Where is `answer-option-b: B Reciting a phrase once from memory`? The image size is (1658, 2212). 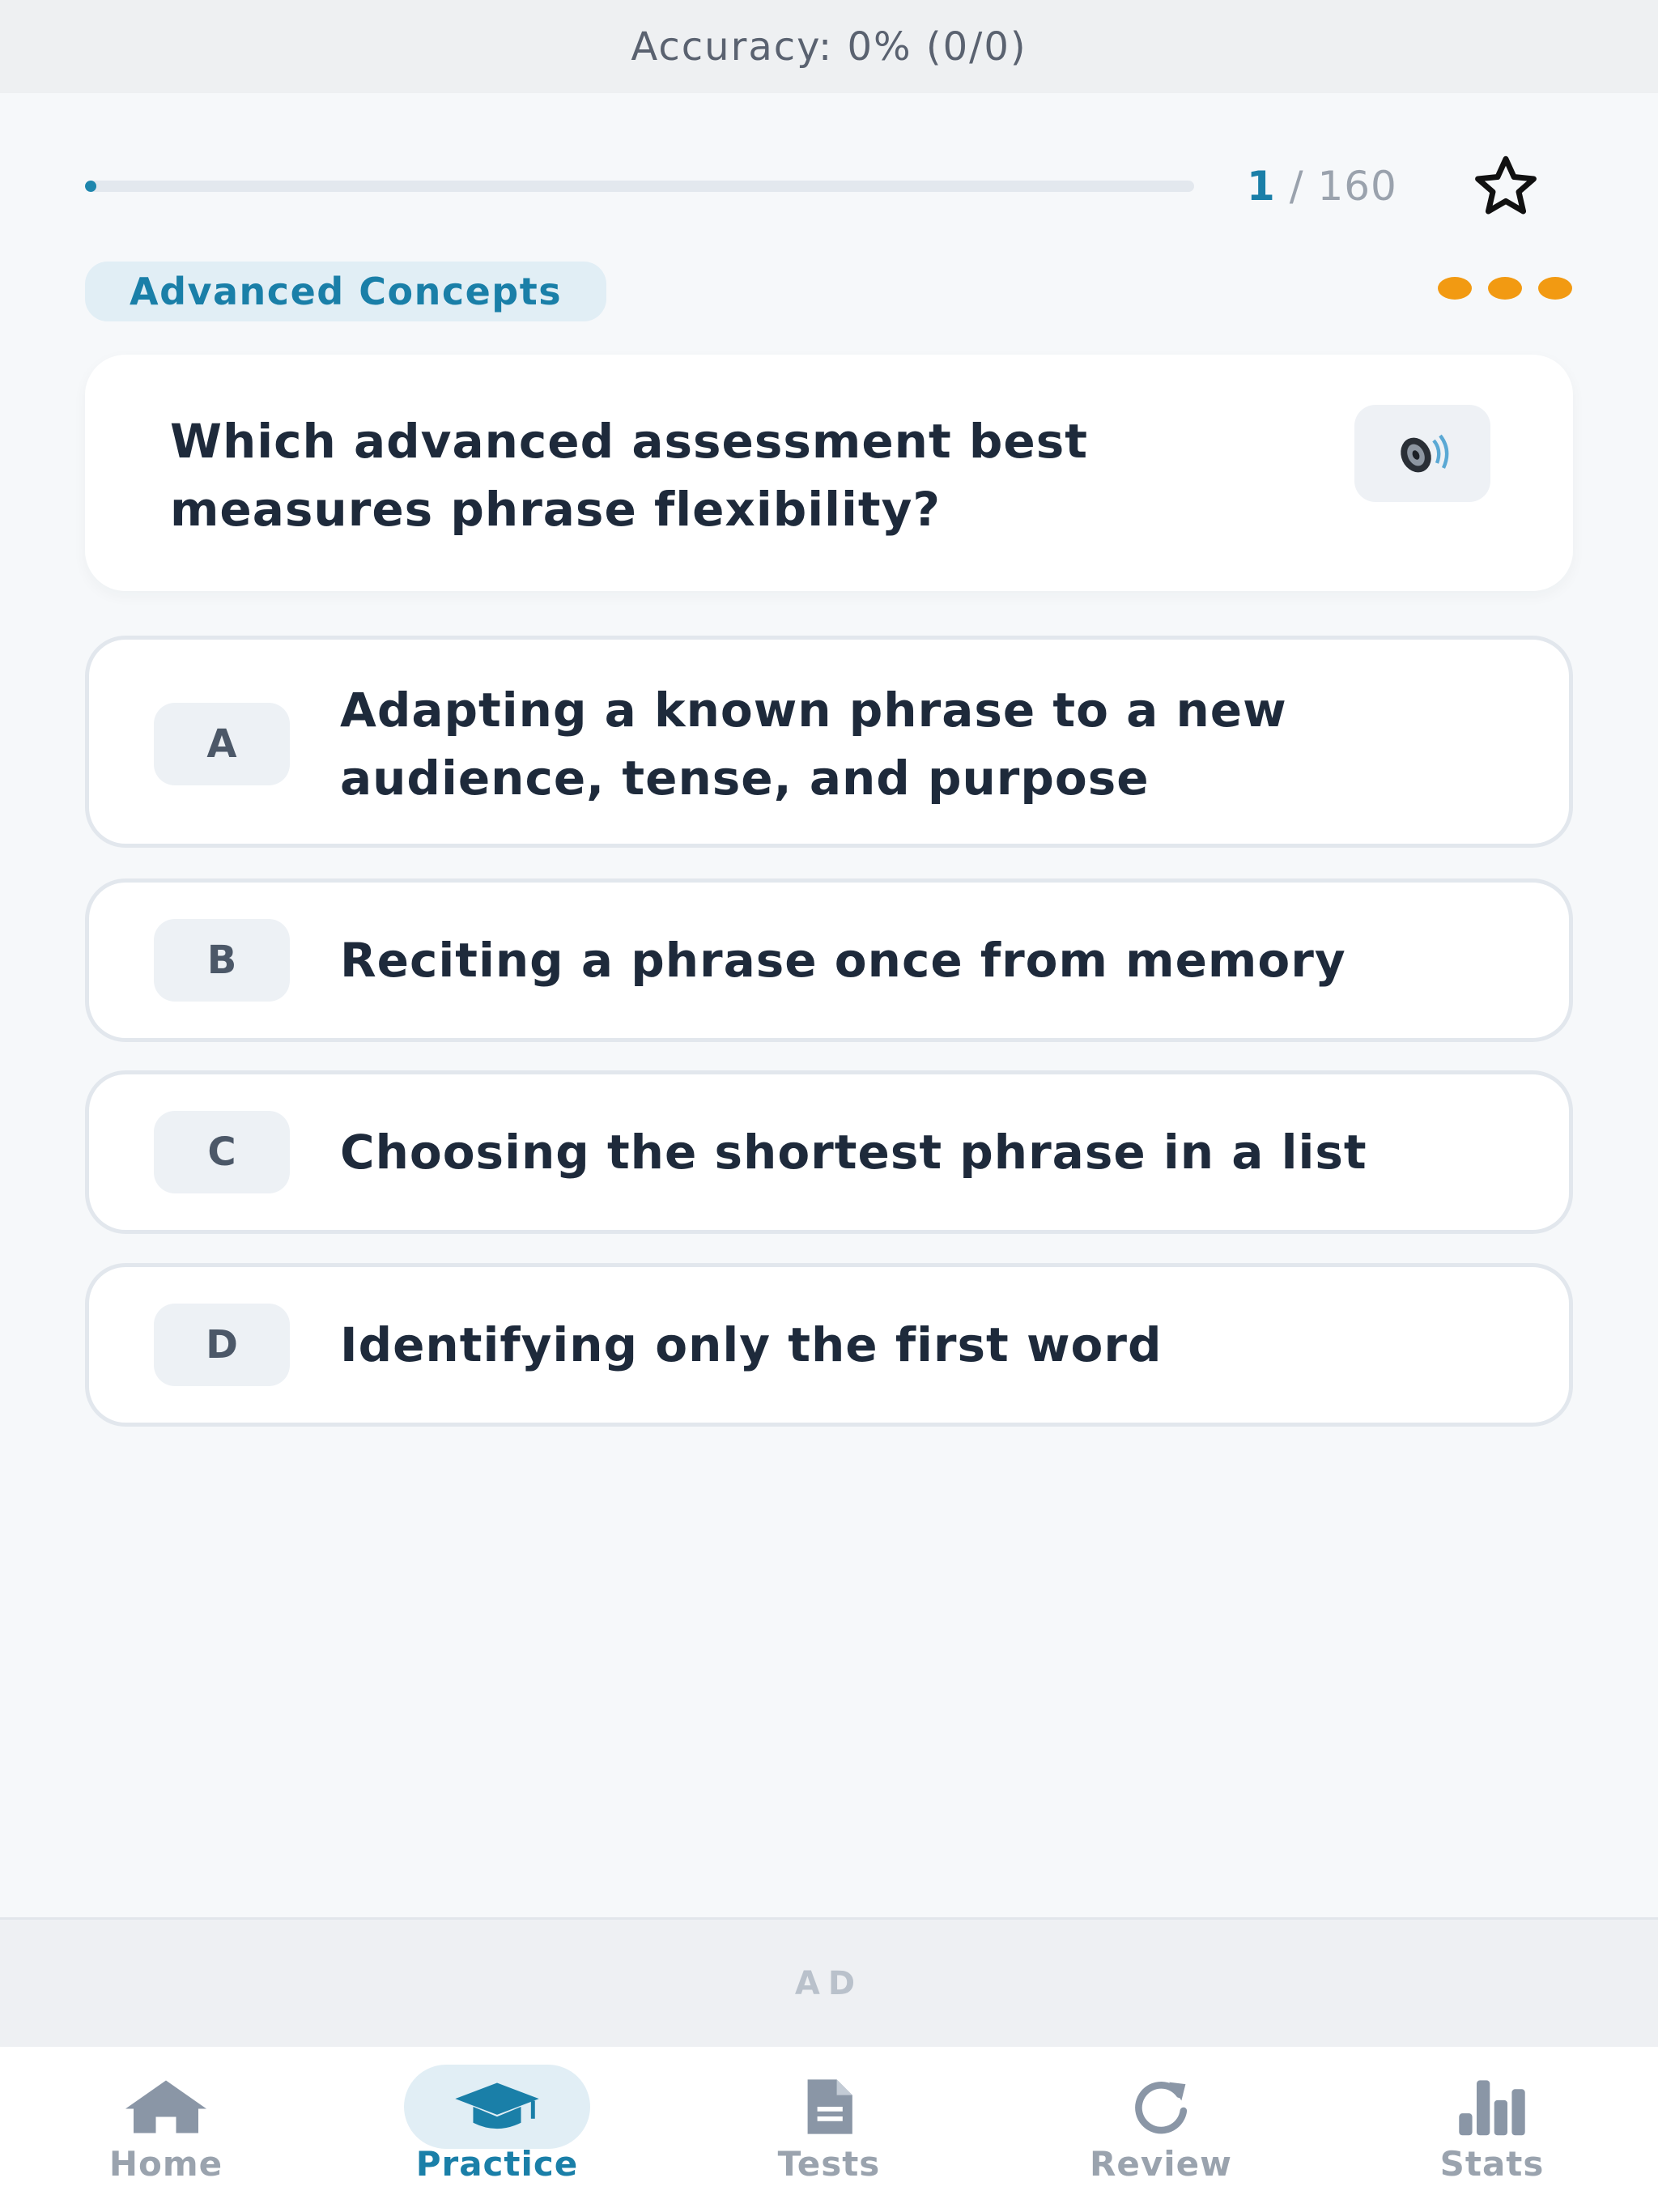 answer-option-b: B Reciting a phrase once from memory is located at coordinates (829, 960).